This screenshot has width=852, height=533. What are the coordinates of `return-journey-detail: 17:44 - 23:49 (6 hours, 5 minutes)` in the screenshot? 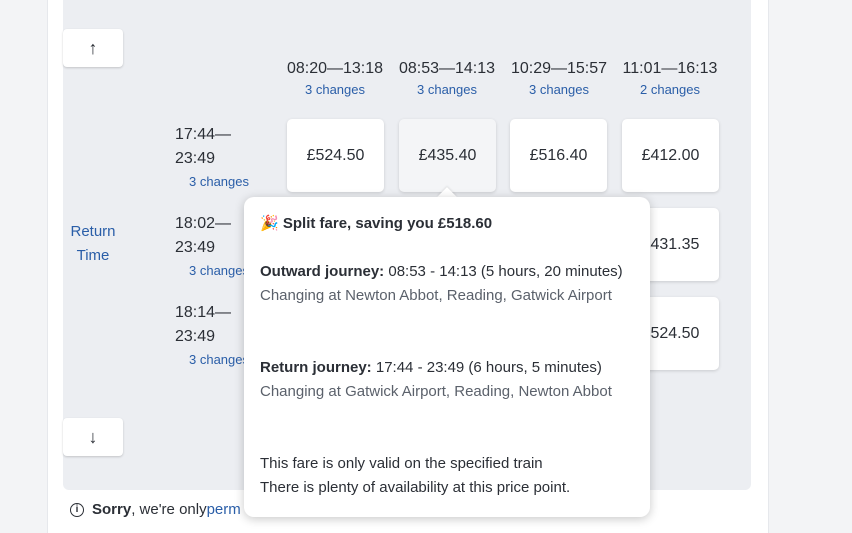 It's located at (488, 367).